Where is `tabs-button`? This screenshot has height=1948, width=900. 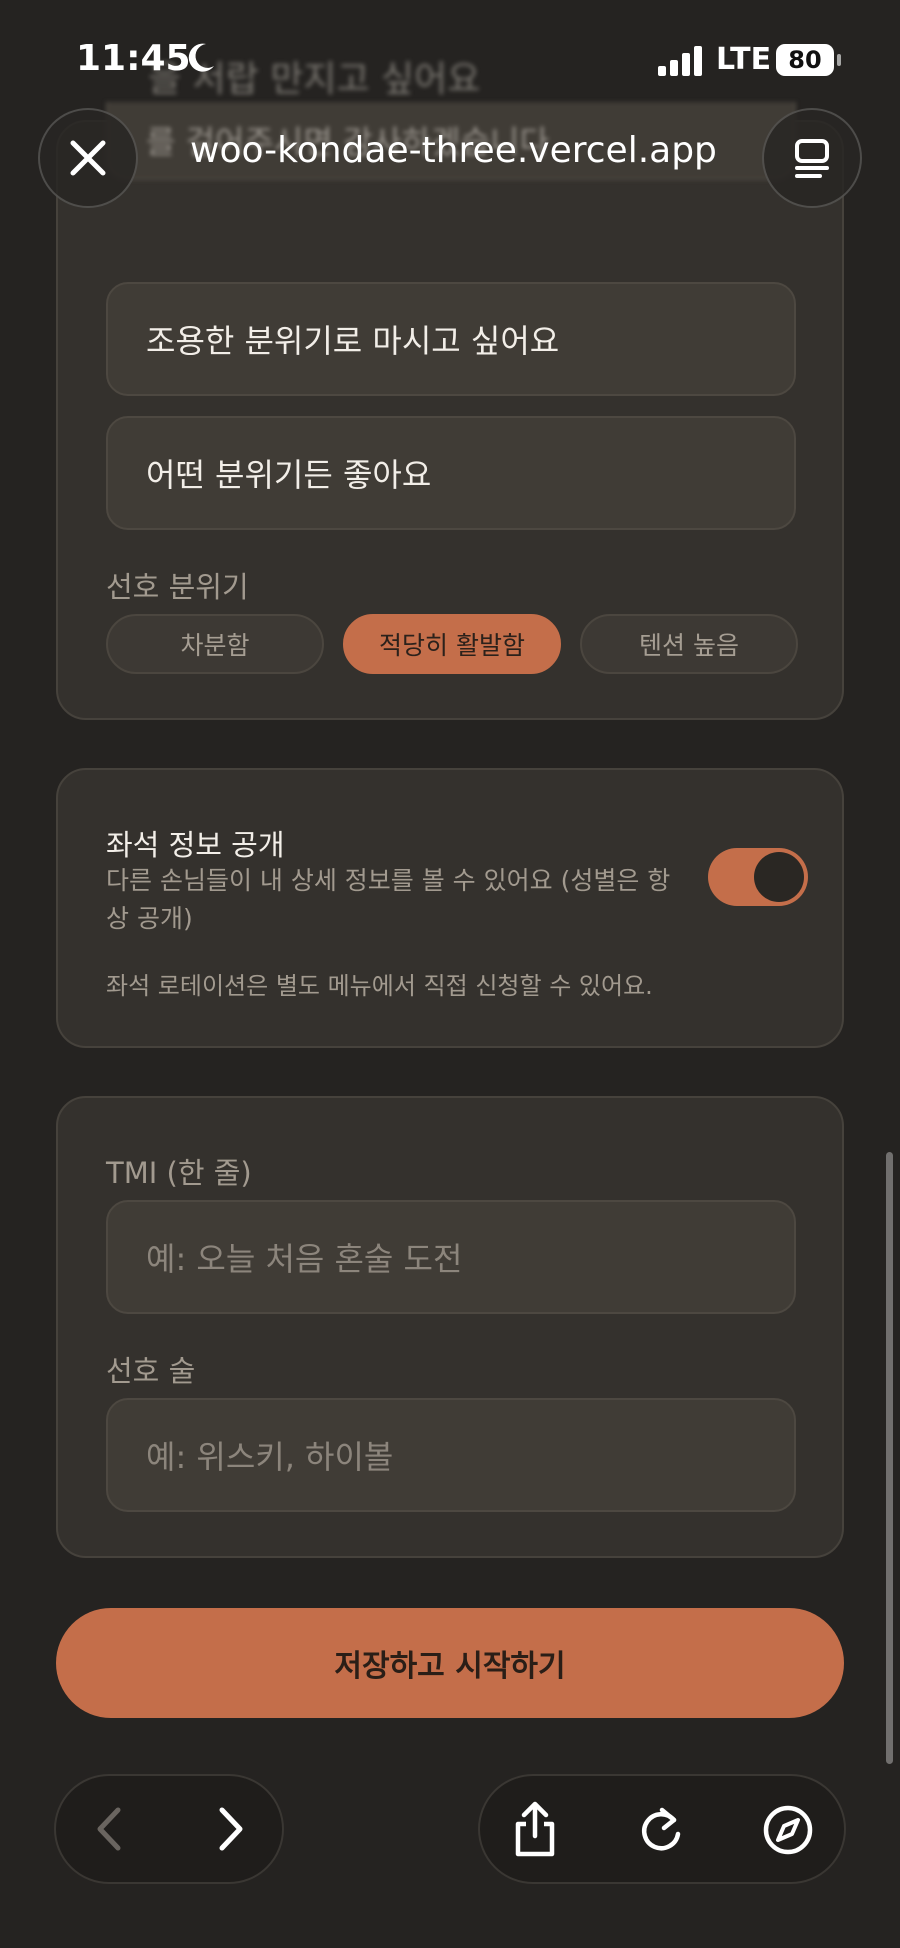
tabs-button is located at coordinates (812, 158).